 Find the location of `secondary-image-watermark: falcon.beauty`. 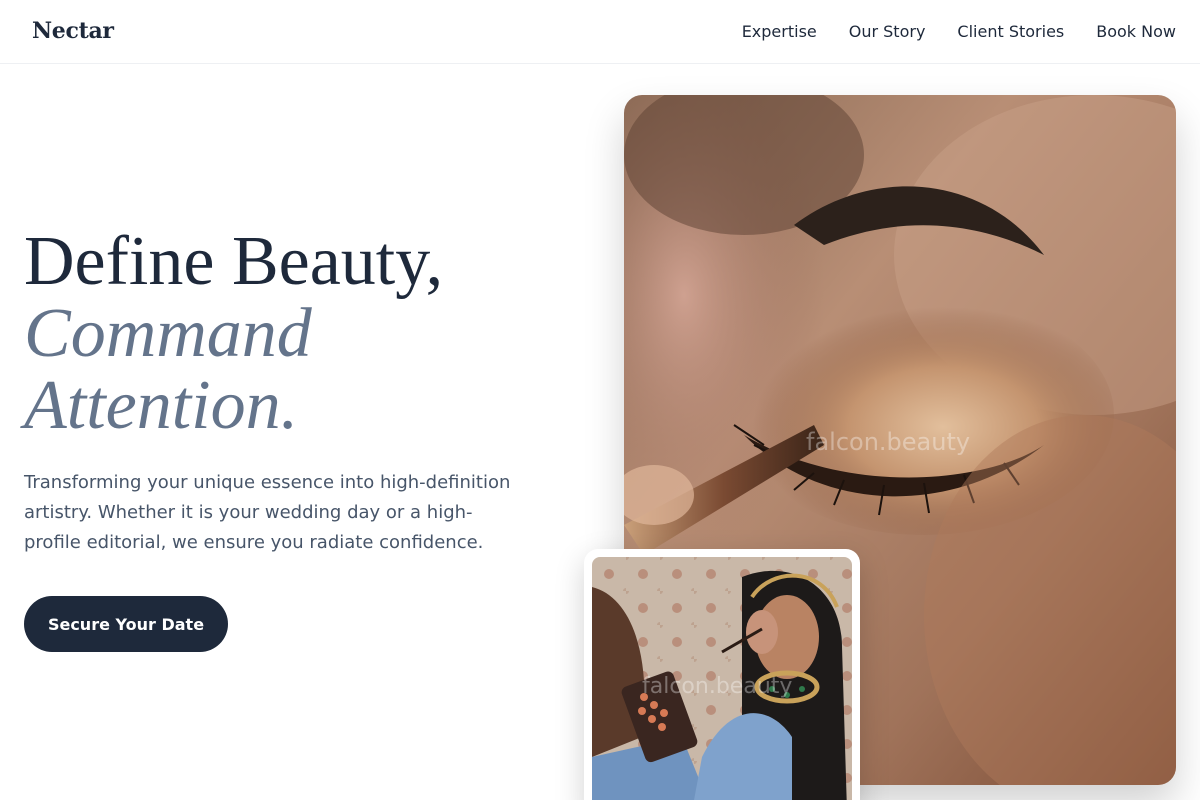

secondary-image-watermark: falcon.beauty is located at coordinates (717, 686).